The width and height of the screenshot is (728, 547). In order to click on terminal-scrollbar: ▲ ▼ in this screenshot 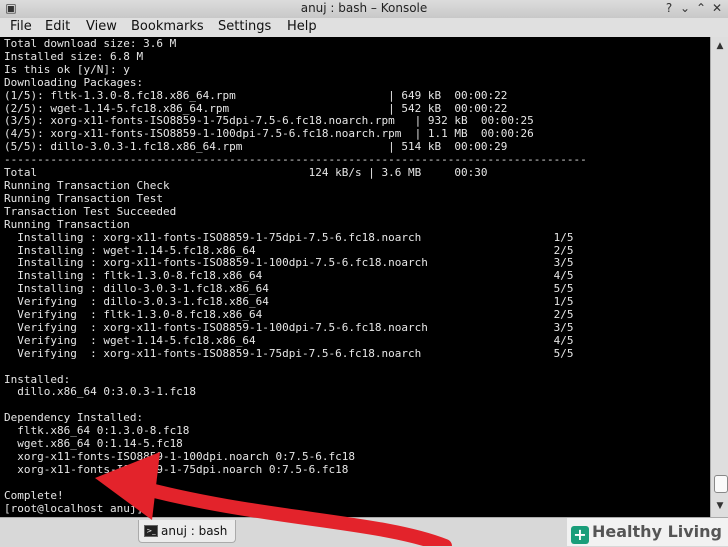, I will do `click(719, 277)`.